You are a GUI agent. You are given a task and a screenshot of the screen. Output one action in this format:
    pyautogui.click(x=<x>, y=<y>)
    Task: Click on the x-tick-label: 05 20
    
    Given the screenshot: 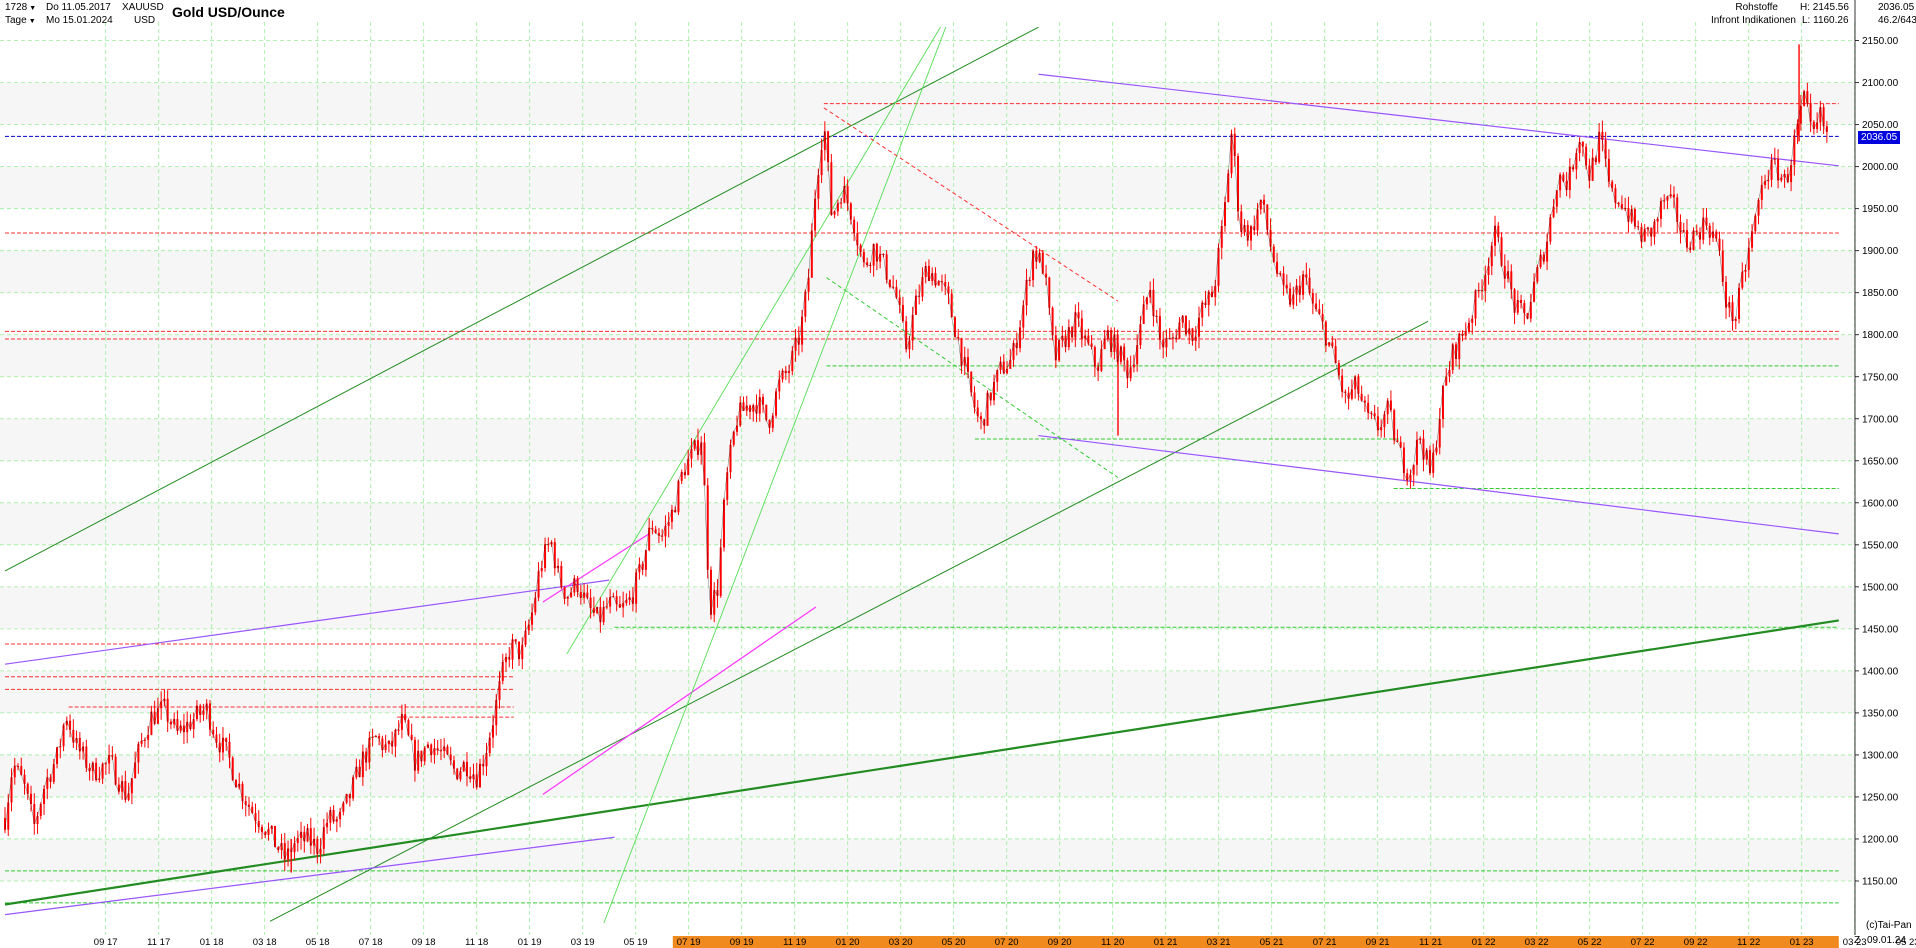 What is the action you would take?
    pyautogui.click(x=954, y=942)
    